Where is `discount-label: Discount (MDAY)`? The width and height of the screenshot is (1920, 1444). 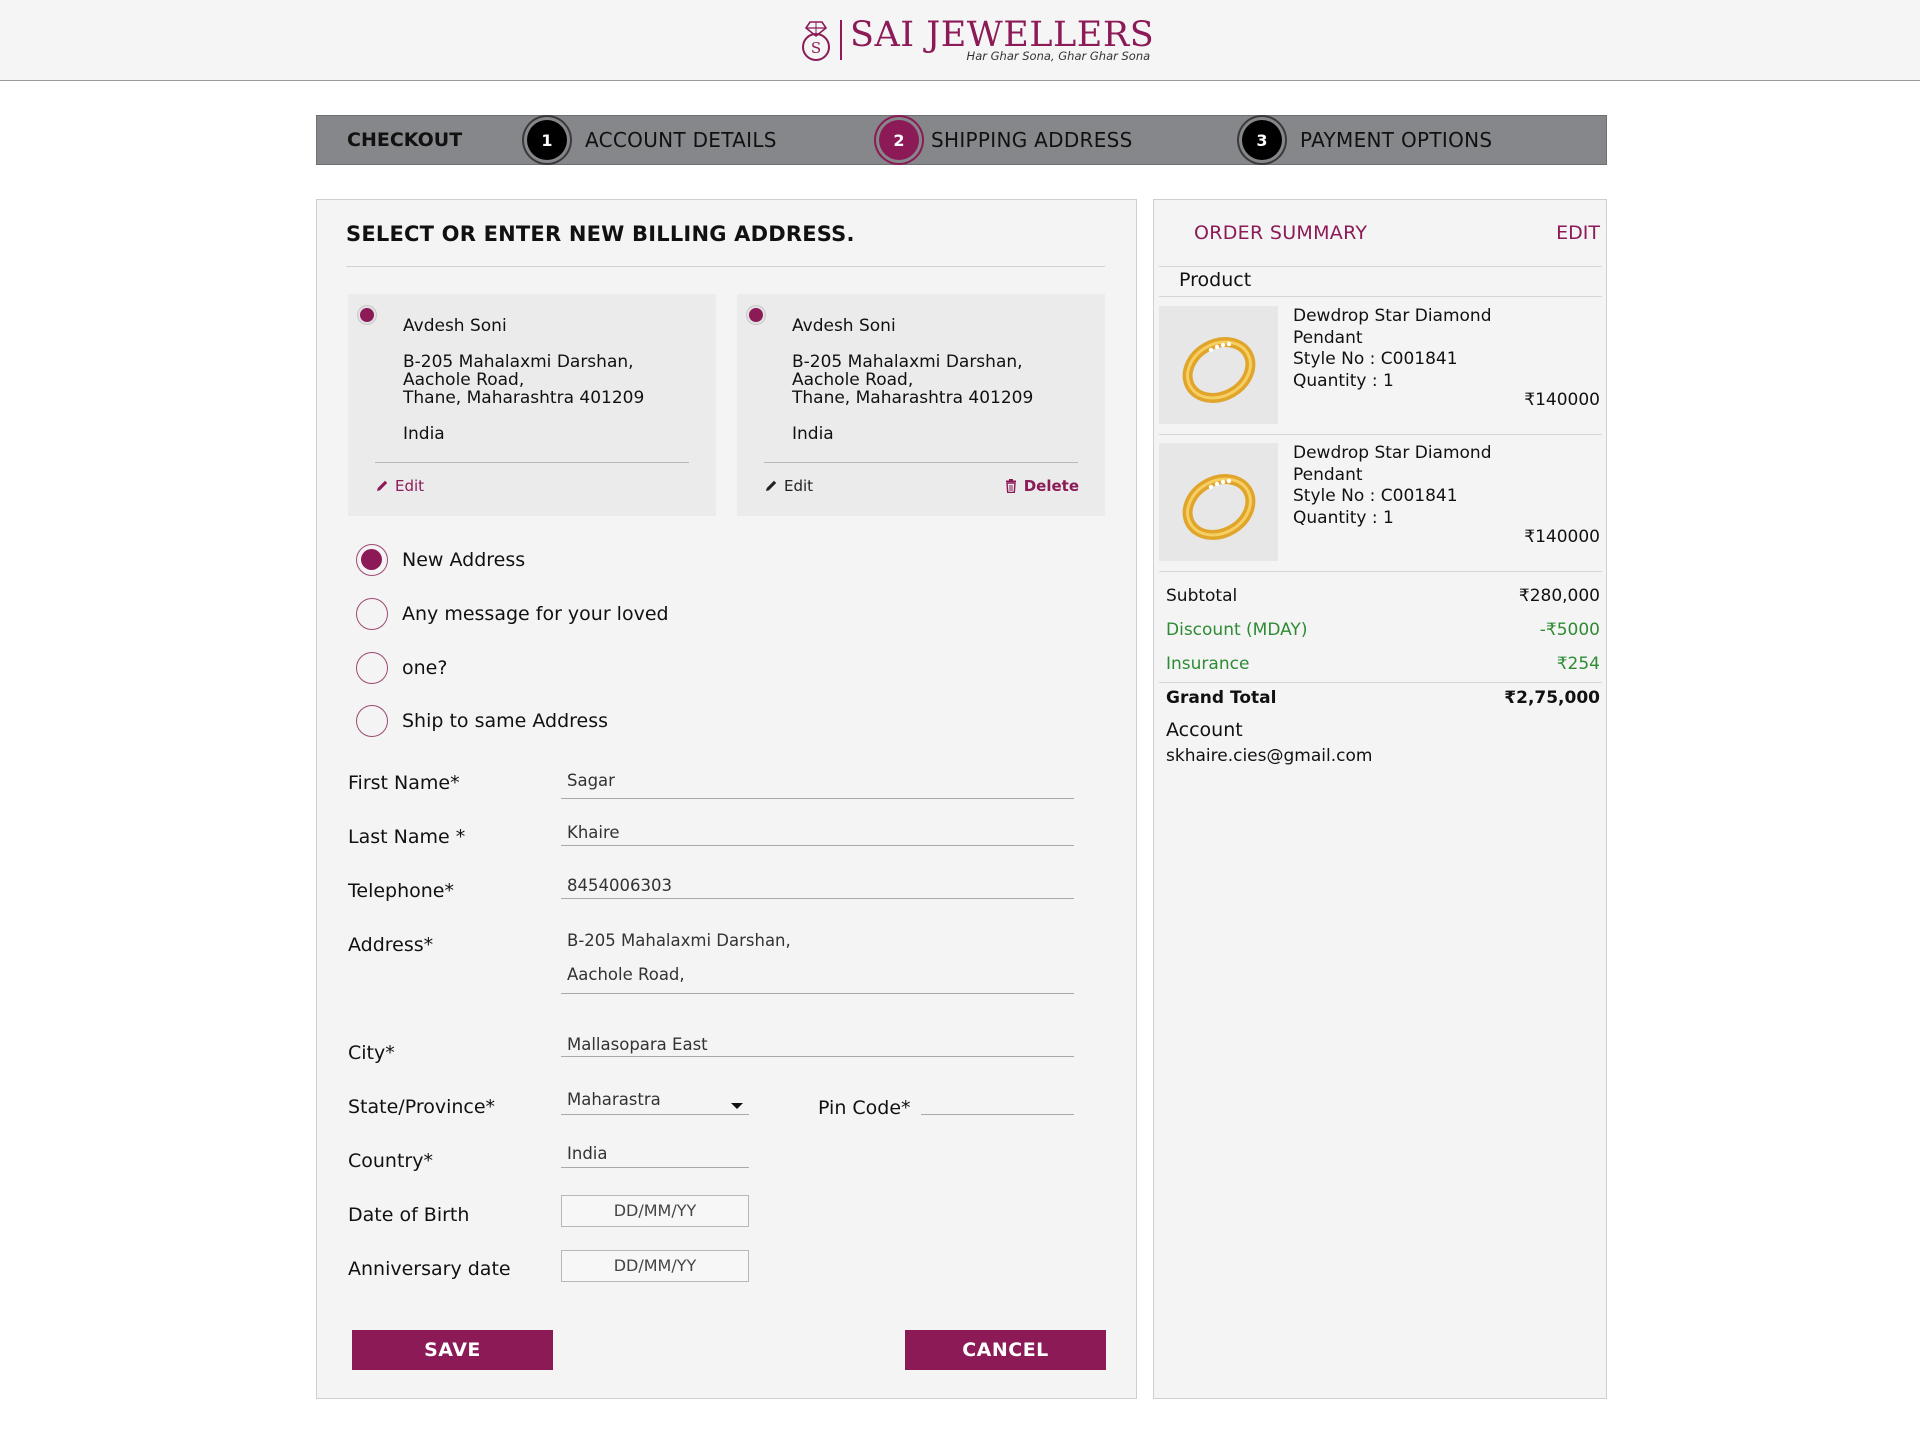
discount-label: Discount (MDAY) is located at coordinates (1237, 630).